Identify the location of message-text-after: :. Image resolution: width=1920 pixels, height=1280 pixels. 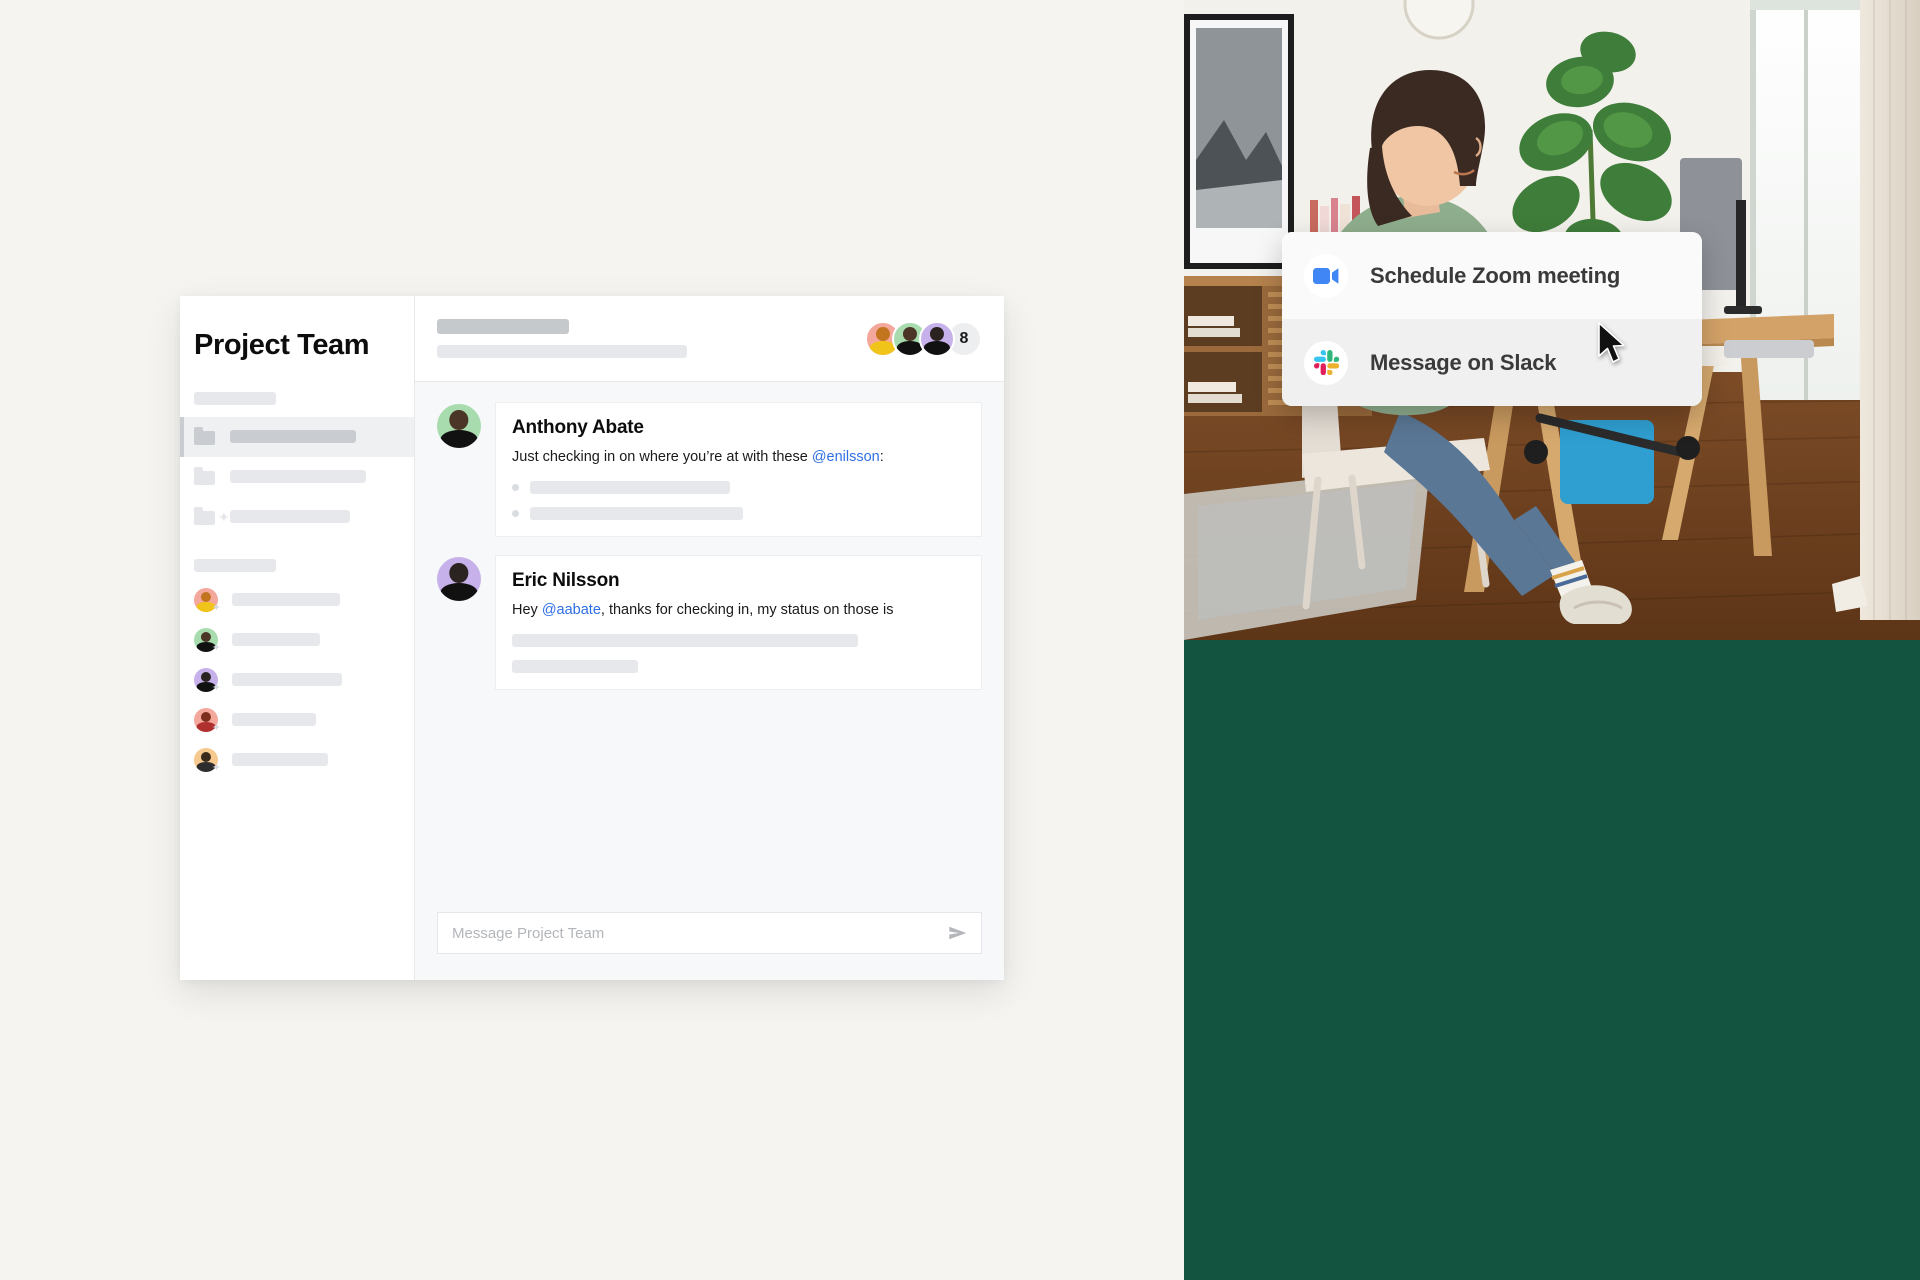
(881, 457).